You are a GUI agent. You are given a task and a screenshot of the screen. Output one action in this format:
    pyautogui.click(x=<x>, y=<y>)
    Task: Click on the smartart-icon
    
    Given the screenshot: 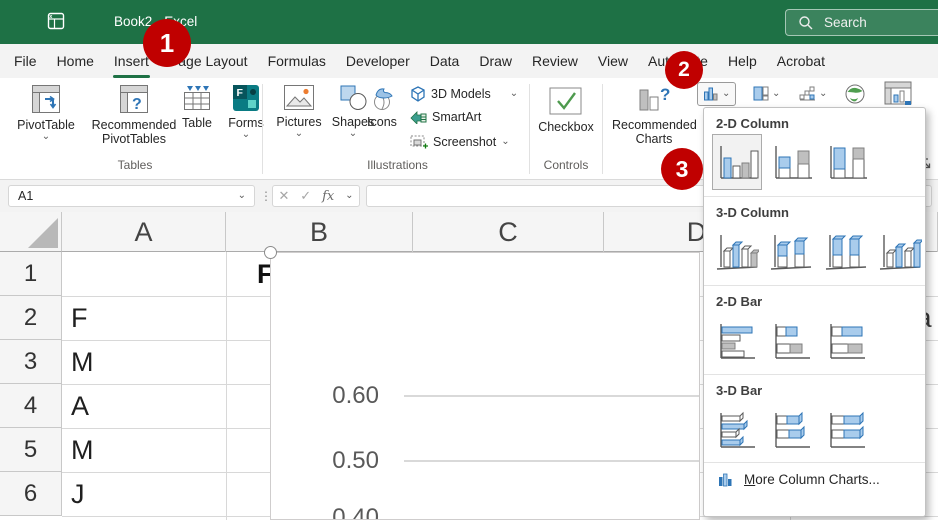 What is the action you would take?
    pyautogui.click(x=418, y=117)
    